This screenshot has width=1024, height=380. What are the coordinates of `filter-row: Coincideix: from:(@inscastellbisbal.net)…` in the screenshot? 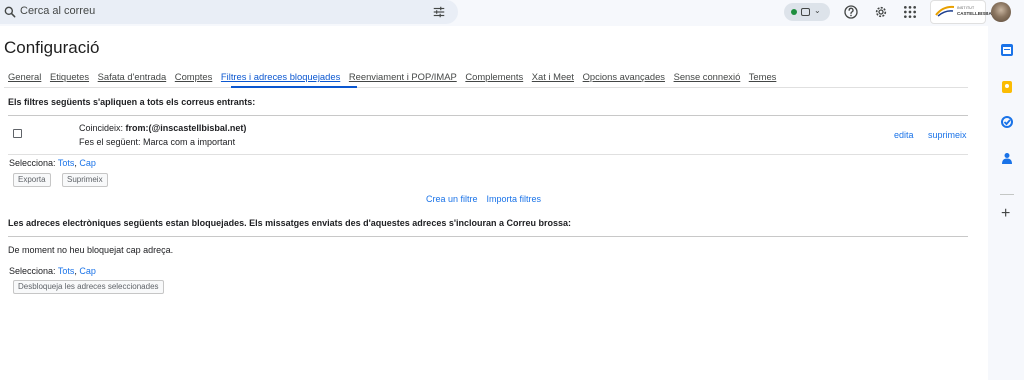 It's located at (488, 136).